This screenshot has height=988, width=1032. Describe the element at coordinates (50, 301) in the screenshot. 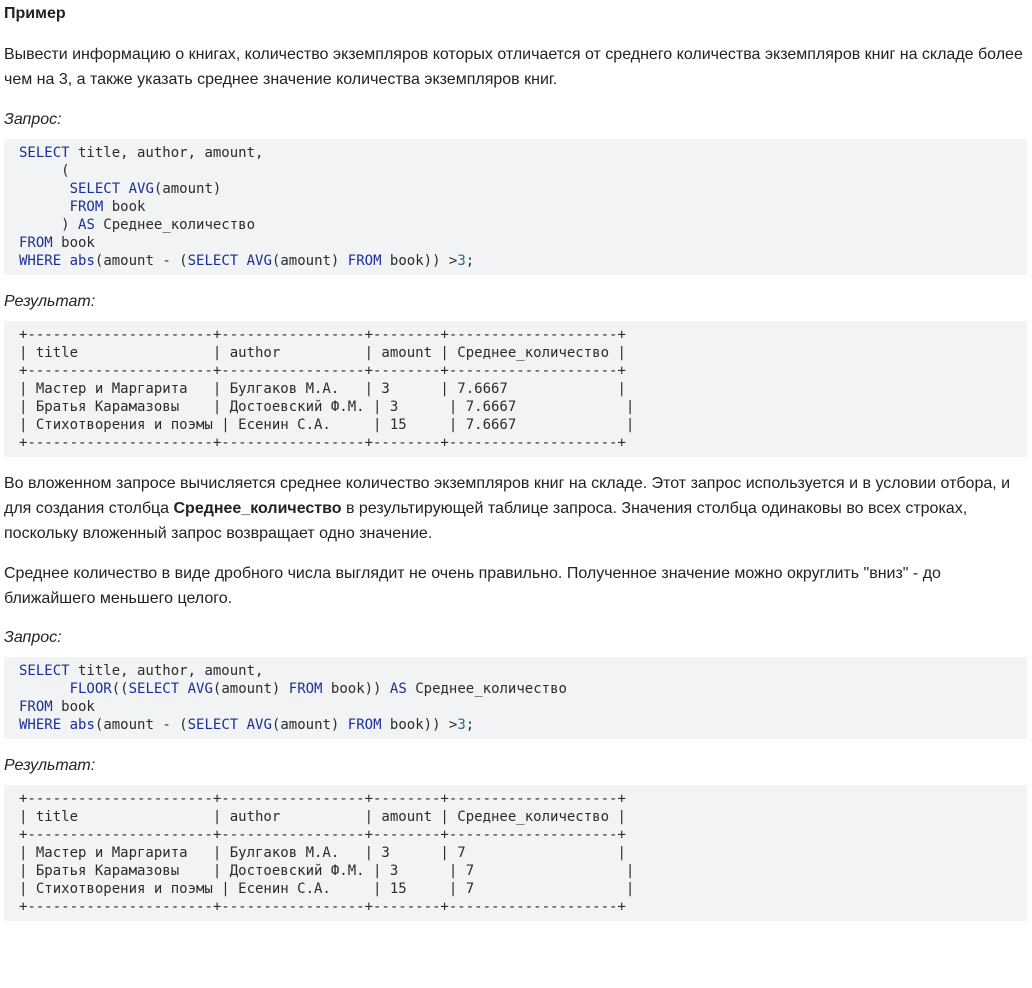

I see `result-label-1: Результат:` at that location.